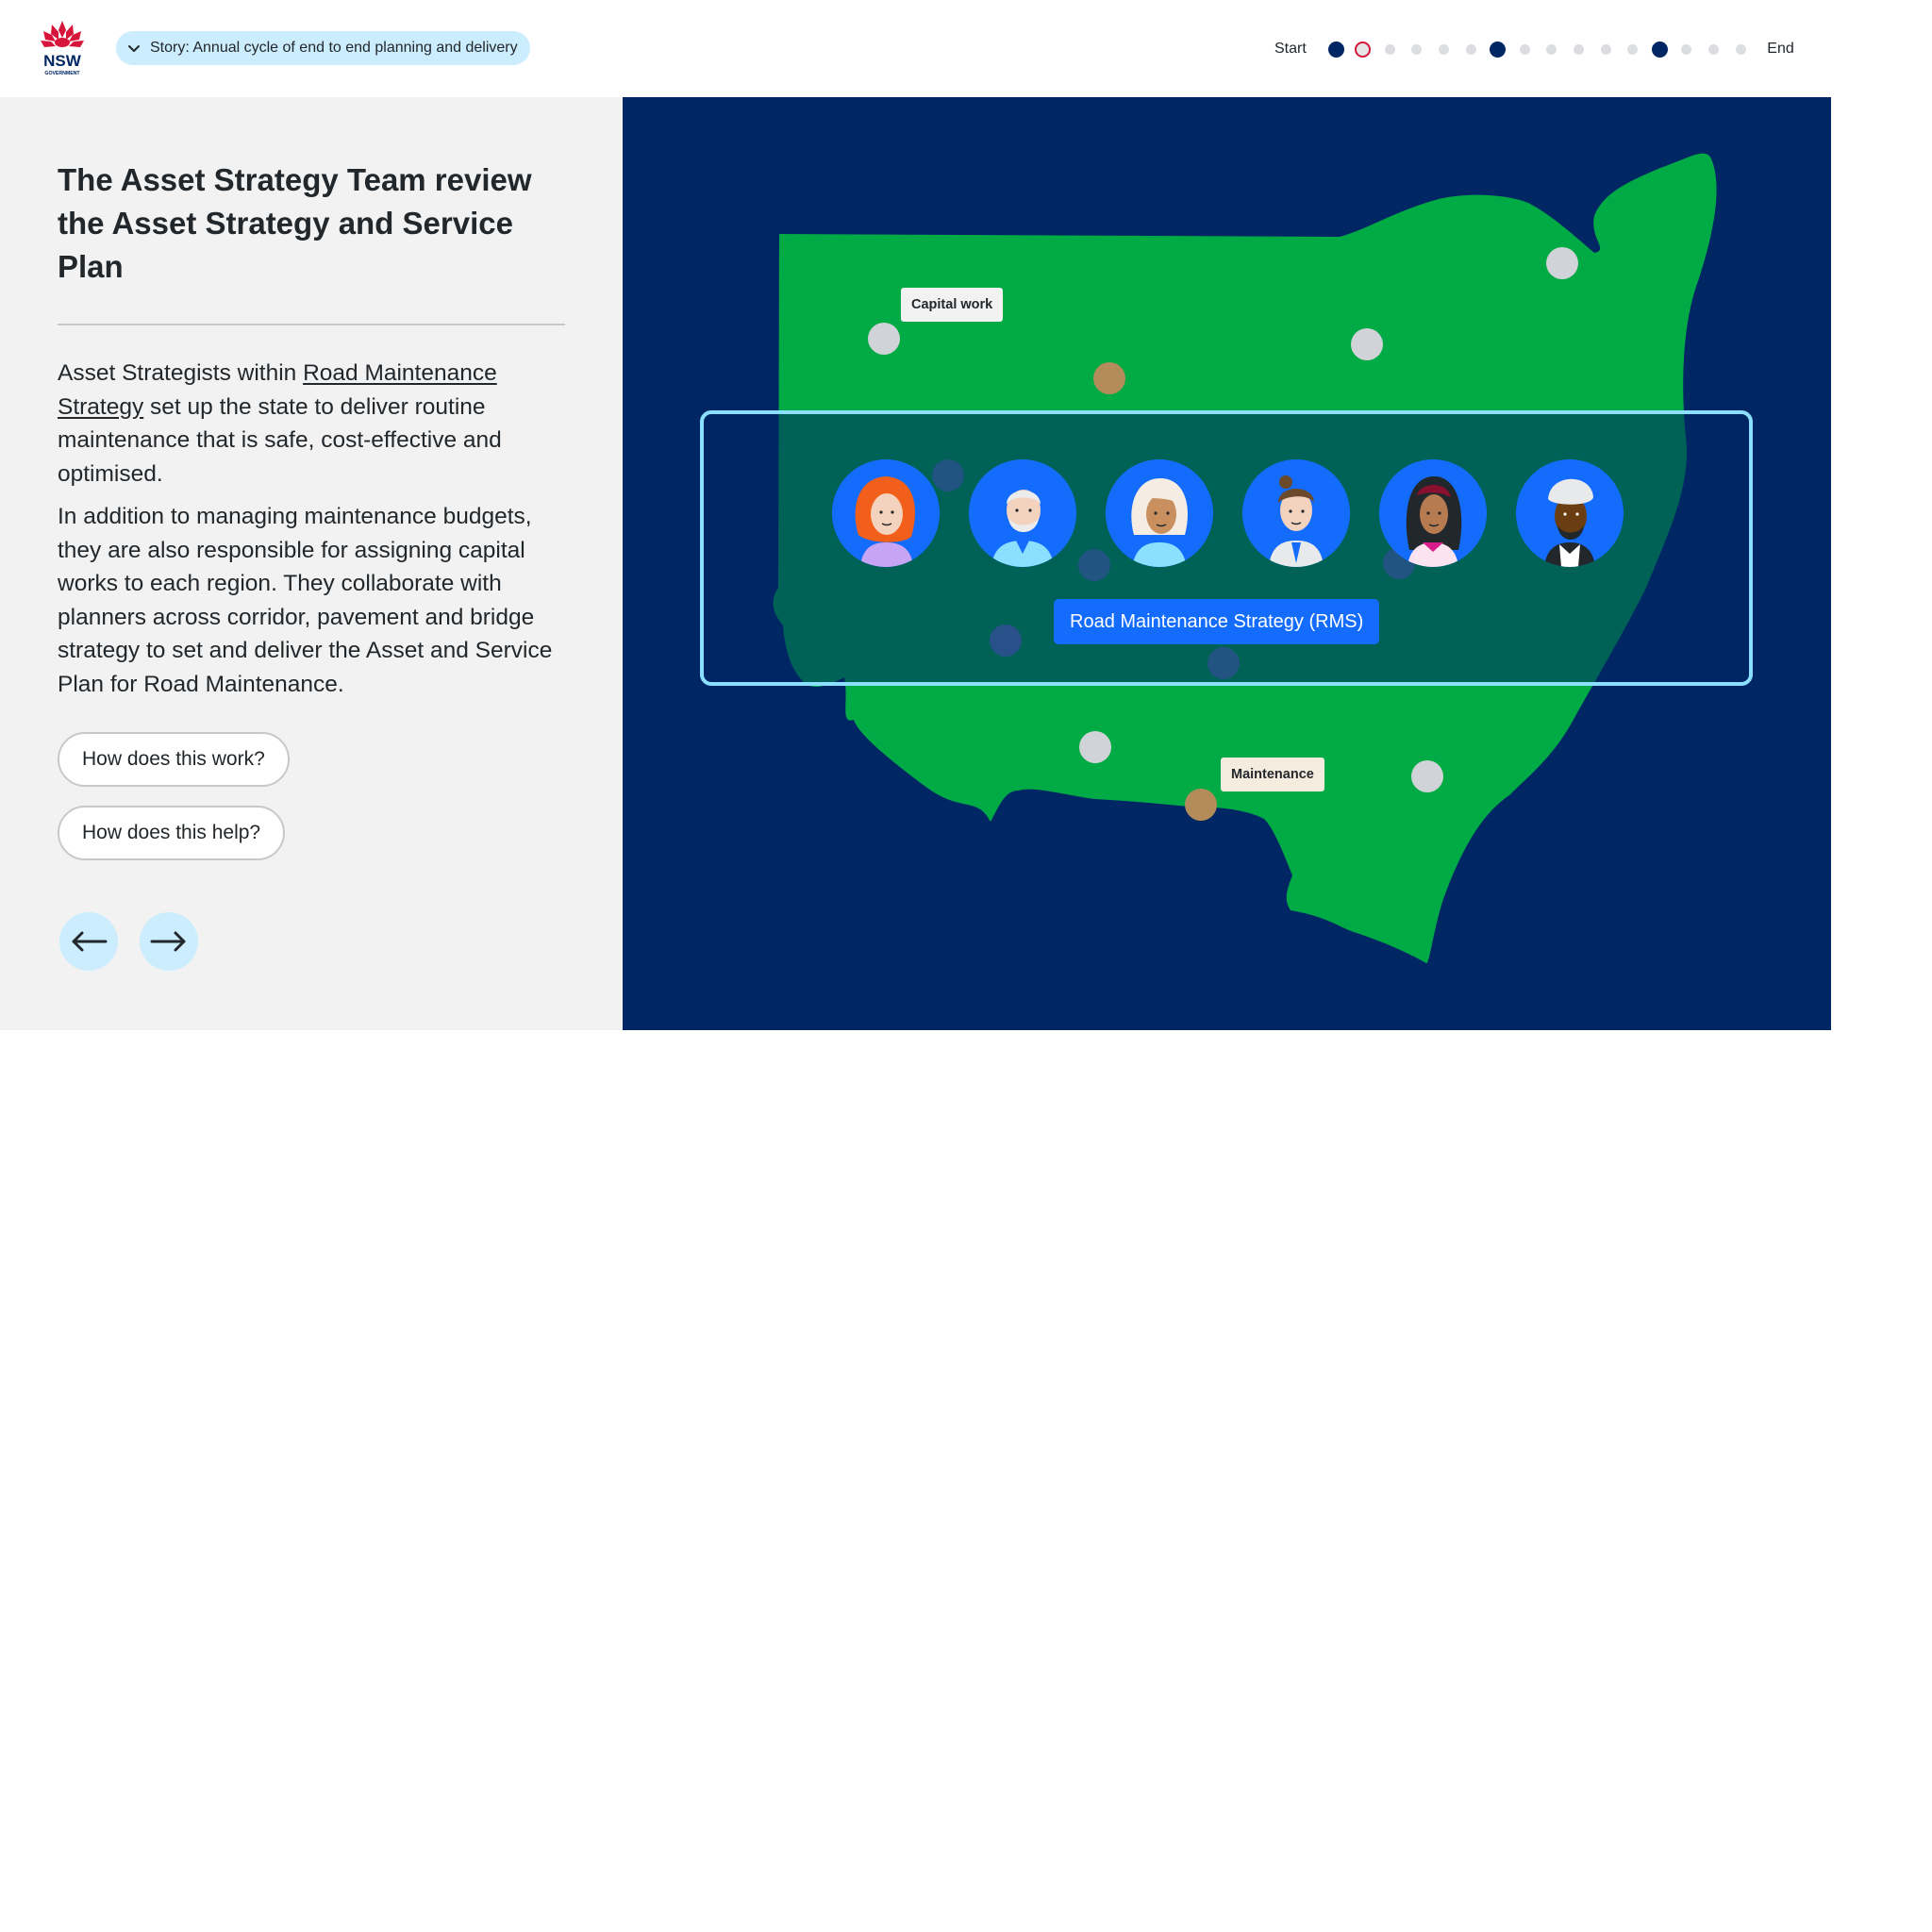  I want to click on person-blonde-woman-icon, so click(1160, 513).